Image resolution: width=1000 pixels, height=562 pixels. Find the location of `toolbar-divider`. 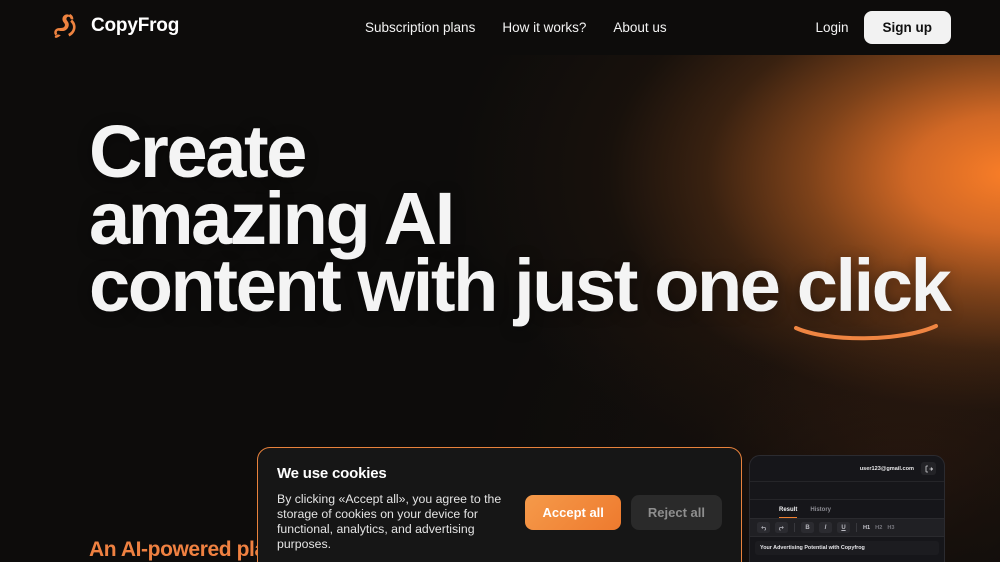

toolbar-divider is located at coordinates (794, 527).